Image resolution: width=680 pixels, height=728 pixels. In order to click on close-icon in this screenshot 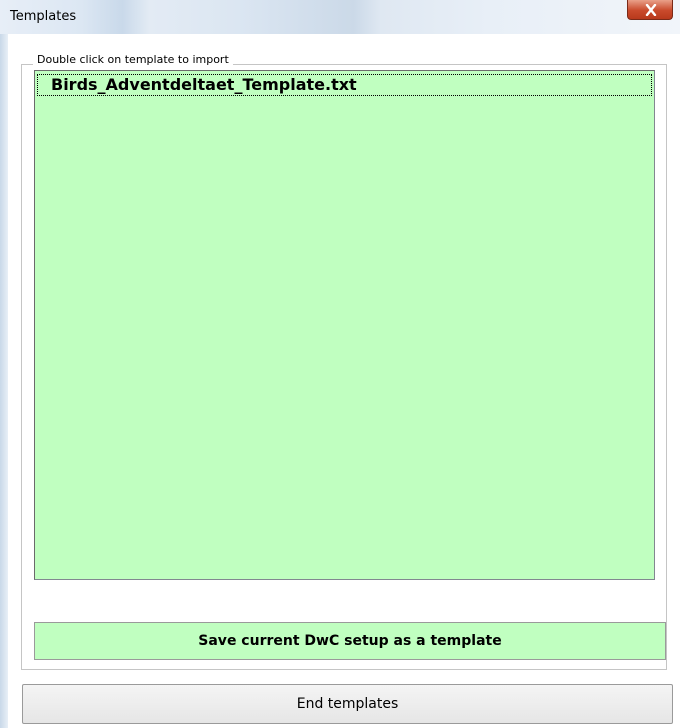, I will do `click(651, 10)`.